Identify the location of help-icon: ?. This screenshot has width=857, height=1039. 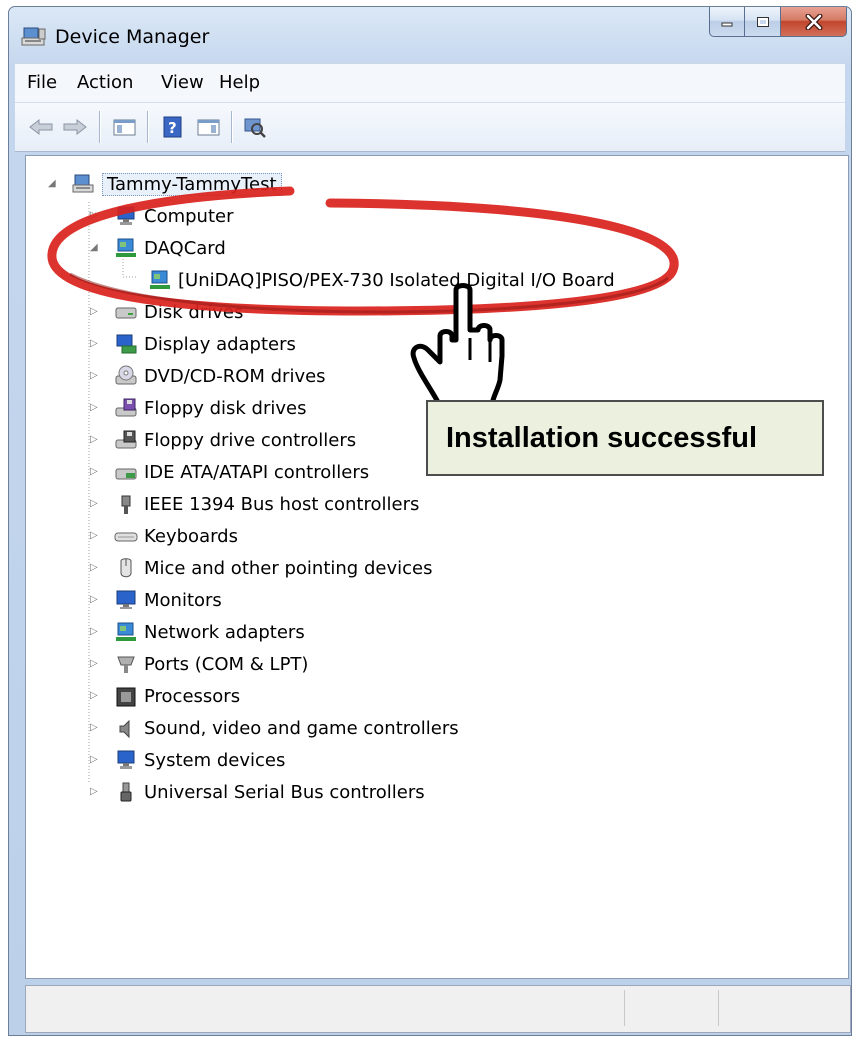
(172, 127).